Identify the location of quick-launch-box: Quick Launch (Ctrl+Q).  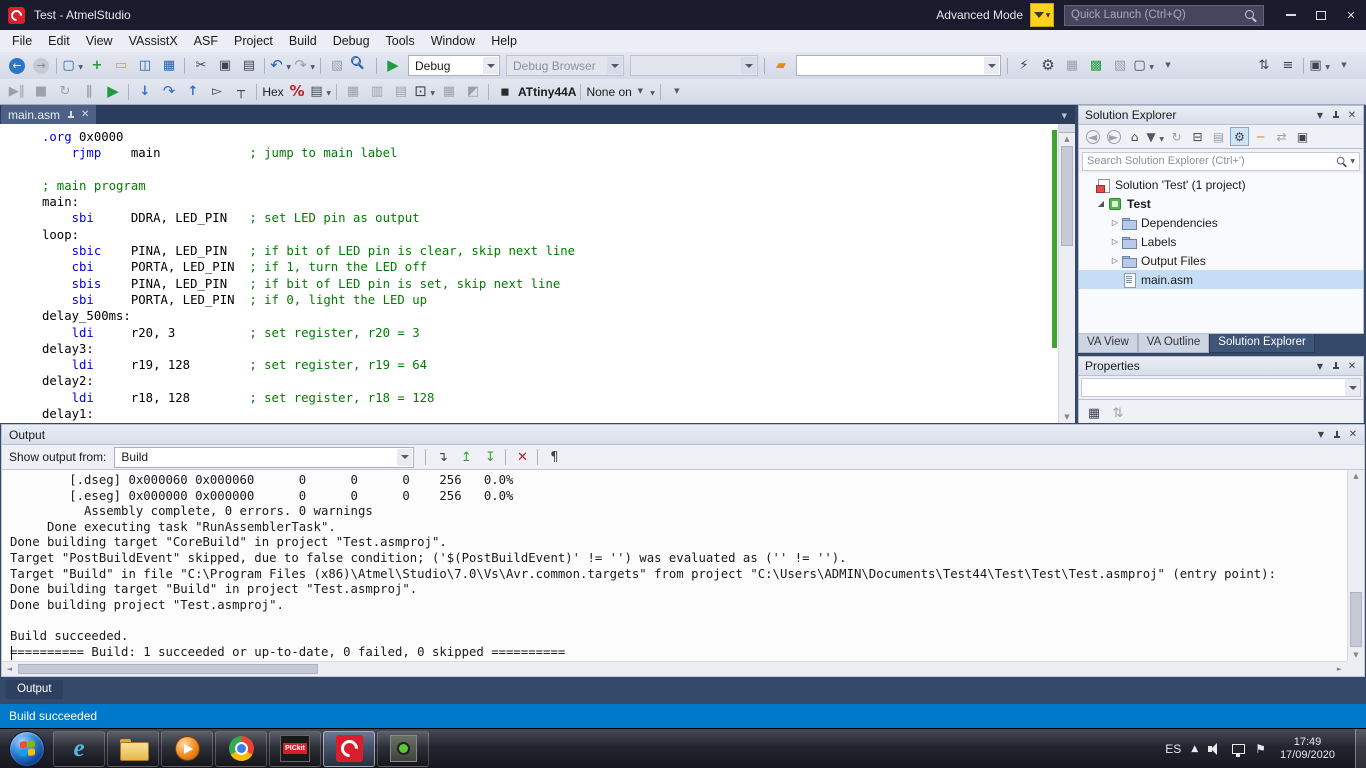
(1164, 15).